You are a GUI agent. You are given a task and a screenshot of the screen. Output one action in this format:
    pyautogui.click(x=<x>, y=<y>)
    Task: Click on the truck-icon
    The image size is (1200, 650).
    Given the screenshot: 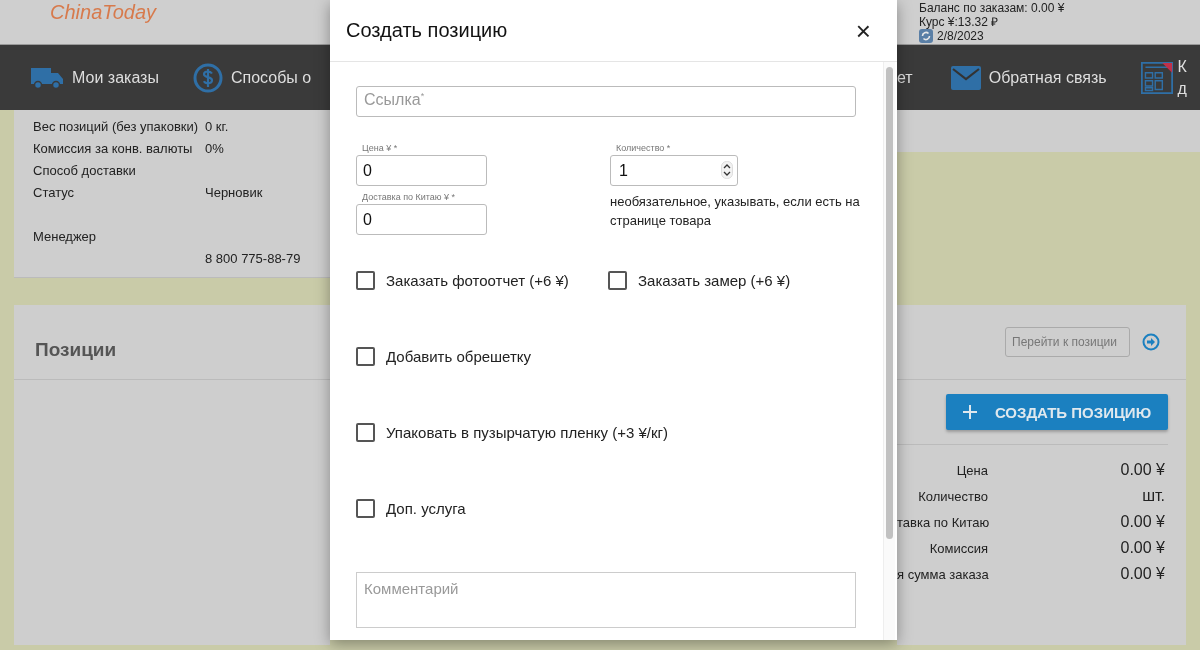 What is the action you would take?
    pyautogui.click(x=47, y=77)
    